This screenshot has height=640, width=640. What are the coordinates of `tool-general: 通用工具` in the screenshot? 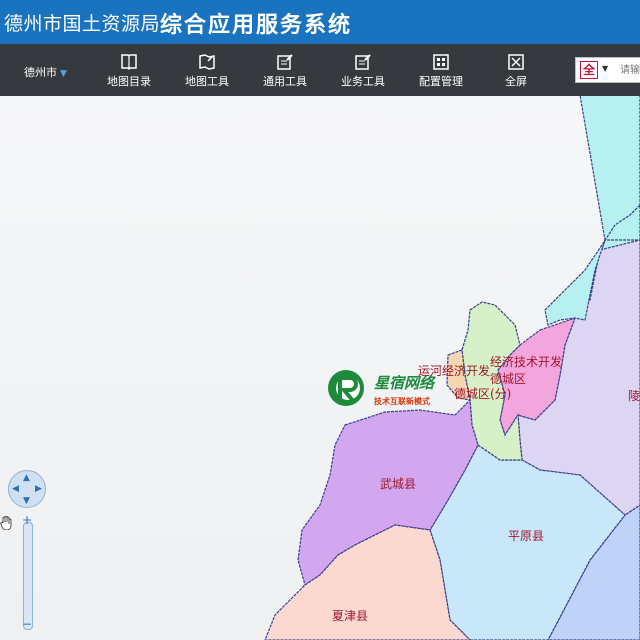 It's located at (285, 70).